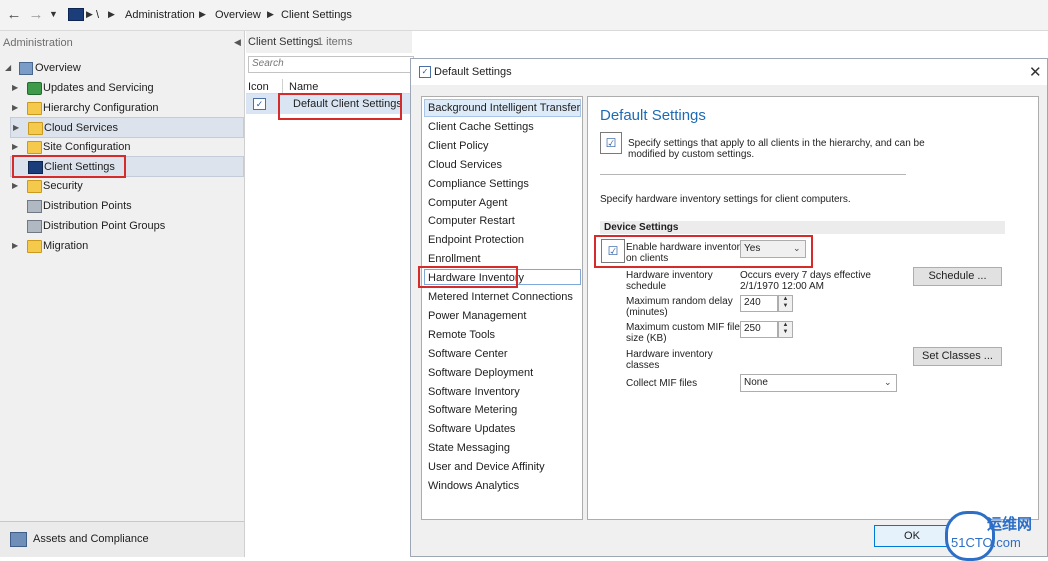 The height and width of the screenshot is (561, 1048). Describe the element at coordinates (662, 383) in the screenshot. I see `collect-mif-label: Collect MIF files` at that location.